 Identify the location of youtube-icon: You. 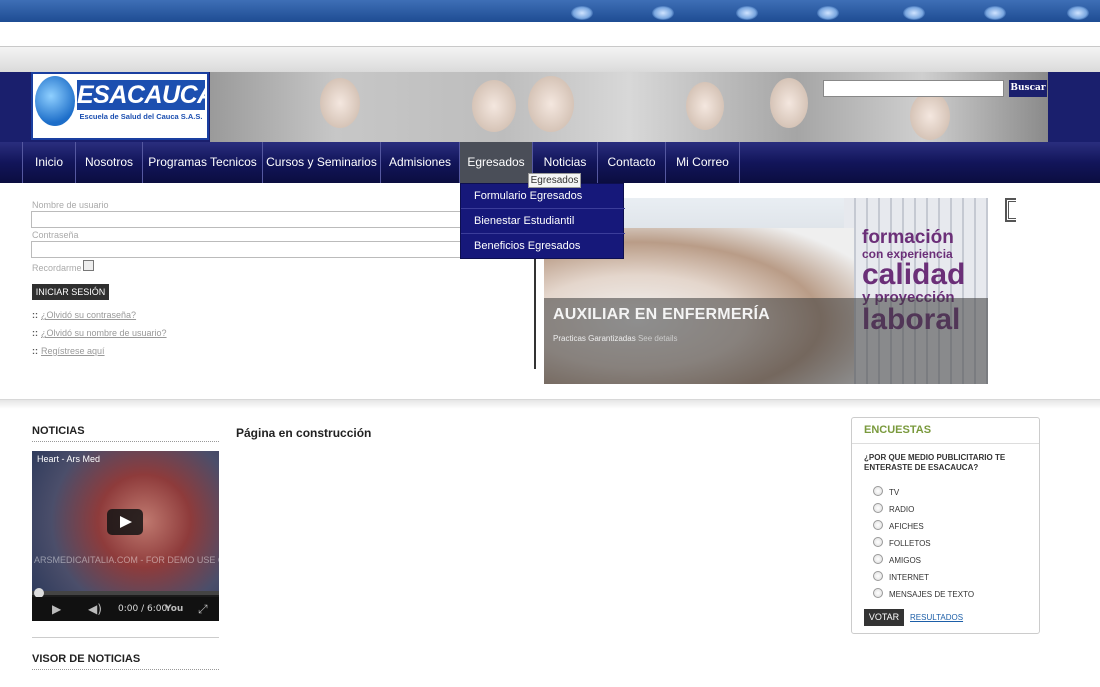
(174, 609).